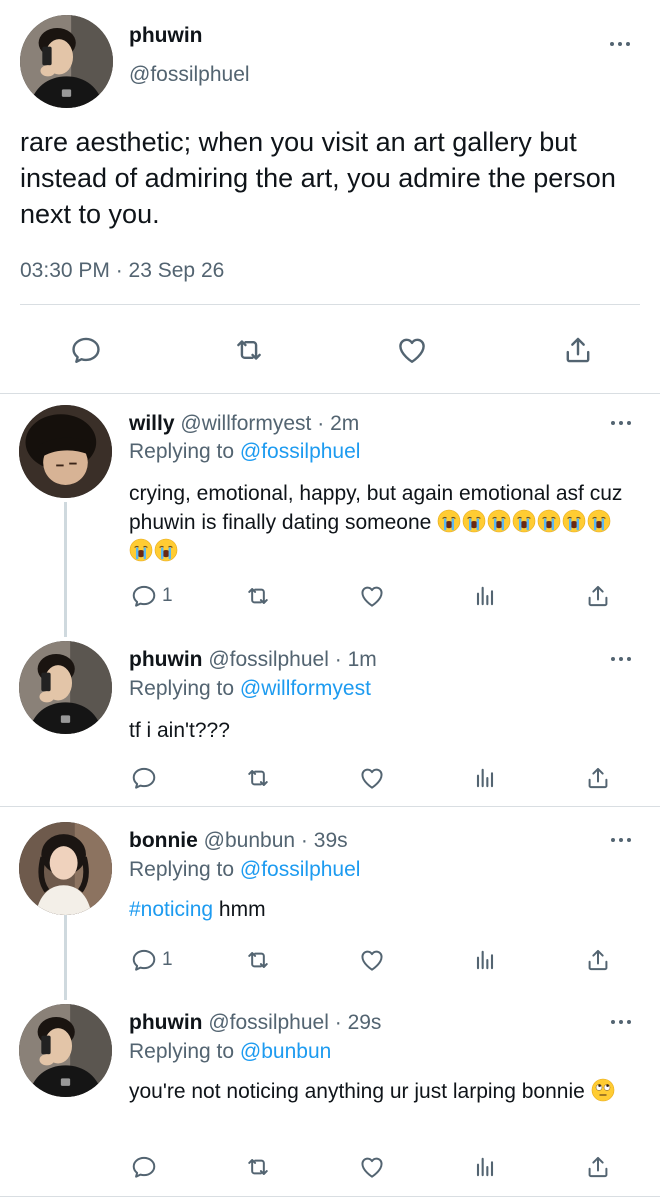  Describe the element at coordinates (365, 1022) in the screenshot. I see `reply-time: 29s` at that location.